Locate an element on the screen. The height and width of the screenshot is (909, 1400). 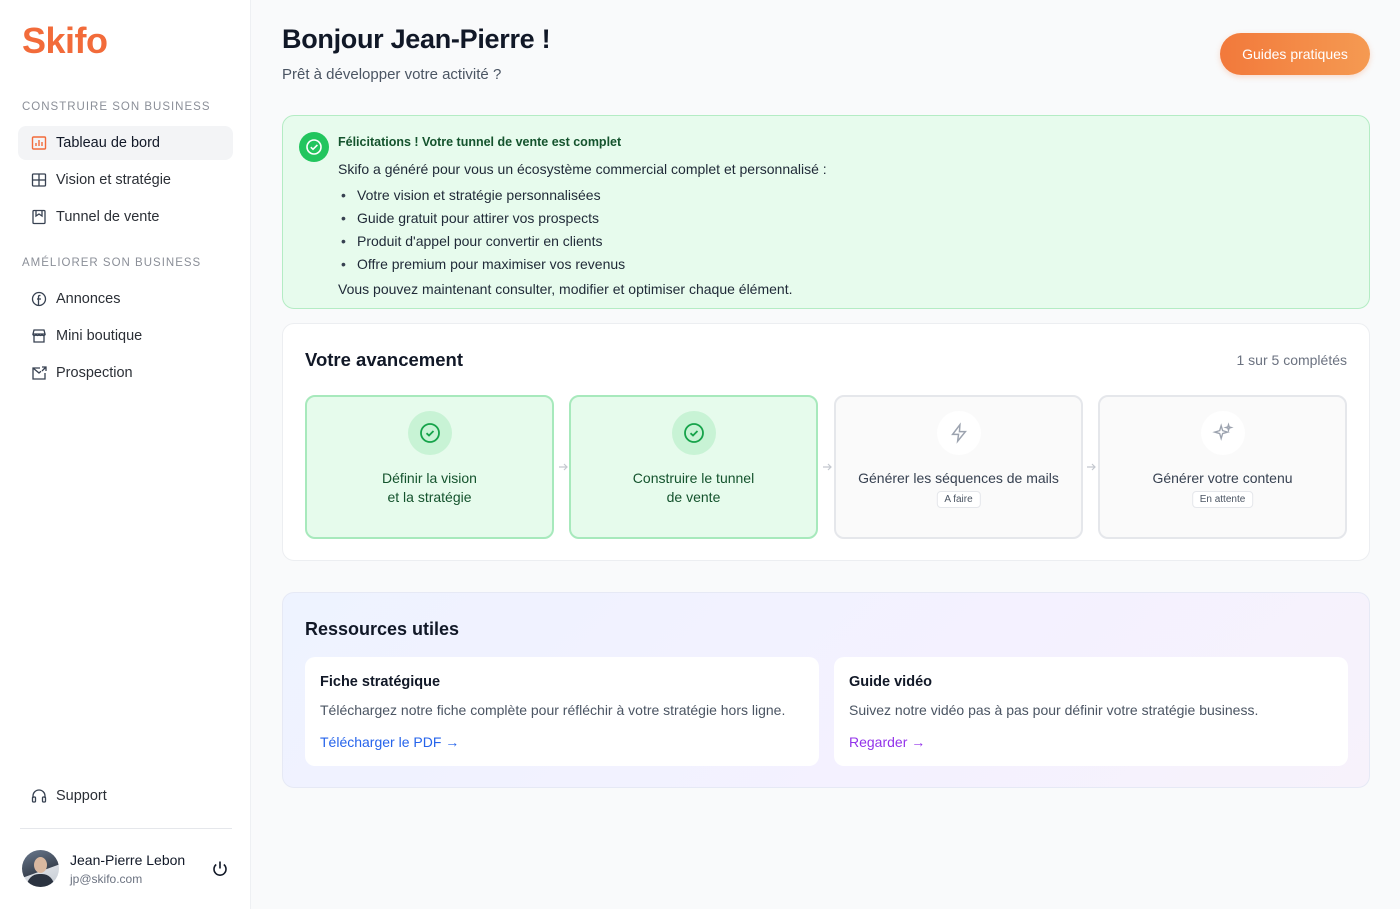
resource-title: Fiche stratégique is located at coordinates (380, 682).